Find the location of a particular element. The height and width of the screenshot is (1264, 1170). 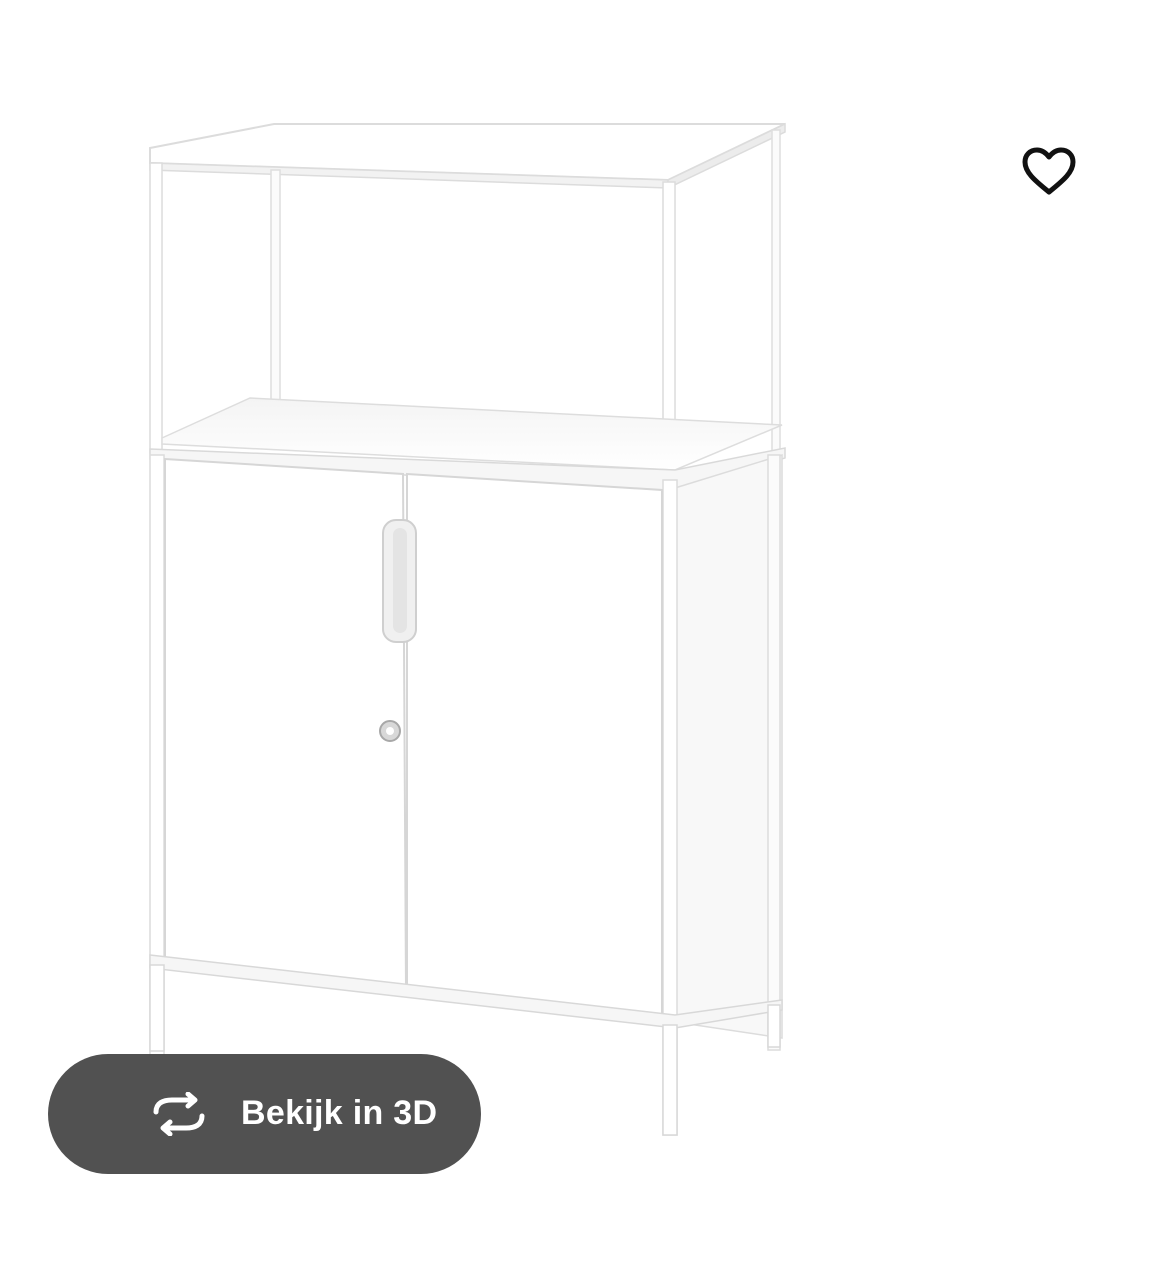

view-in-3d-button: Bekijk in 3D is located at coordinates (264, 1114).